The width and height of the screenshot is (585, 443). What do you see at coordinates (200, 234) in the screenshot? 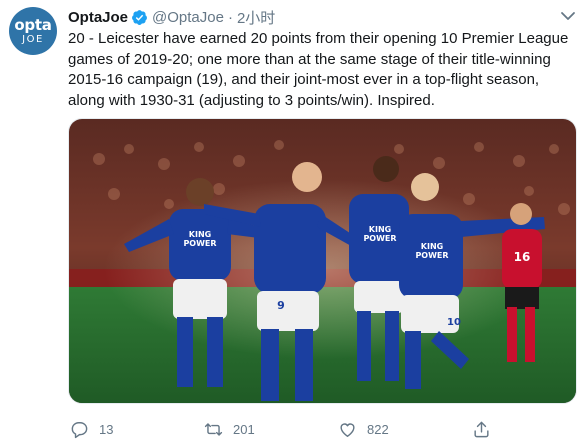
I see `kit-text-top: KING` at bounding box center [200, 234].